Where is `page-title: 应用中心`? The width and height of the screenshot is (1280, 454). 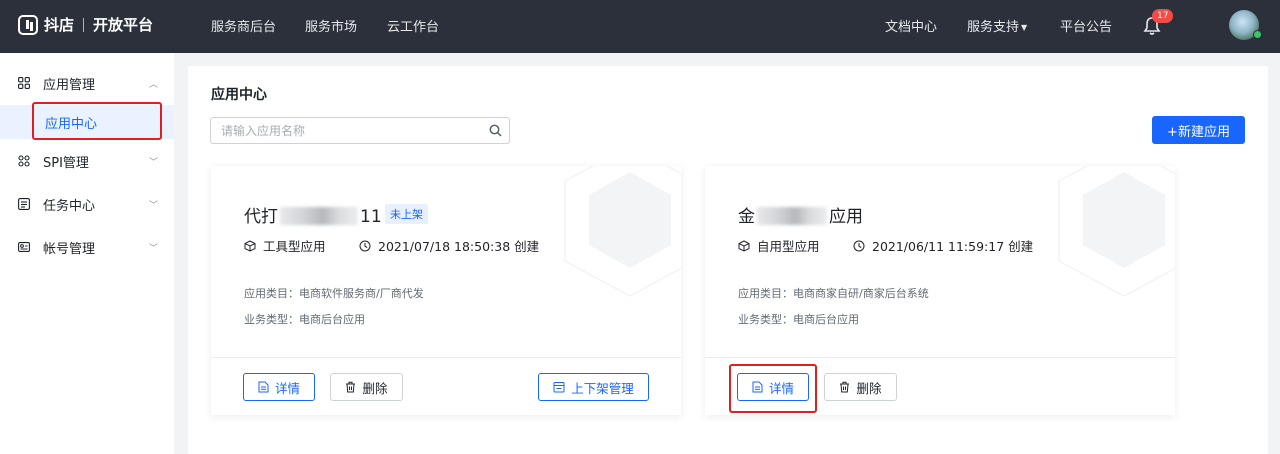 page-title: 应用中心 is located at coordinates (239, 95).